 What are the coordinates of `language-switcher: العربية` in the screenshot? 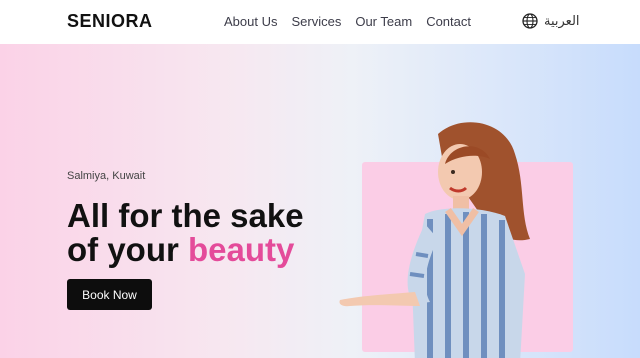 It's located at (551, 21).